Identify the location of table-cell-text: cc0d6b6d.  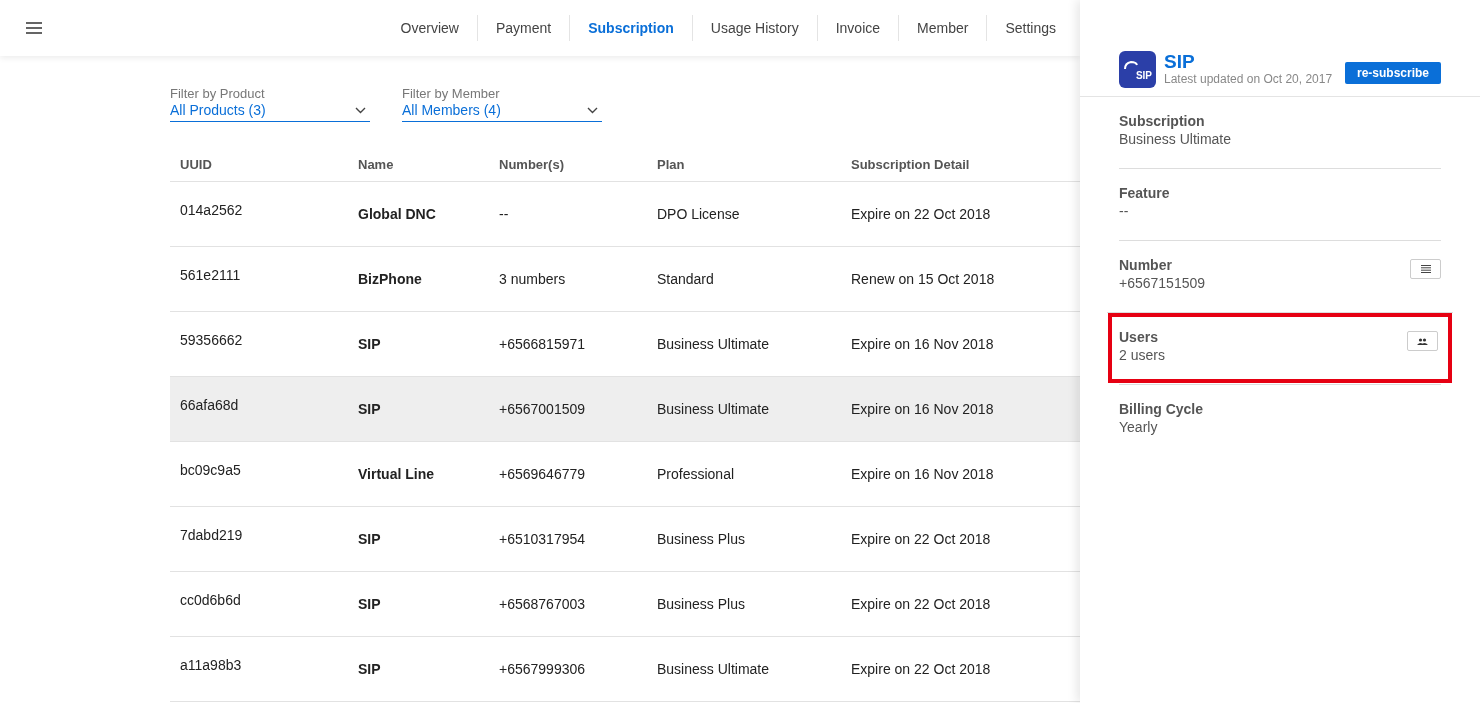
(210, 600).